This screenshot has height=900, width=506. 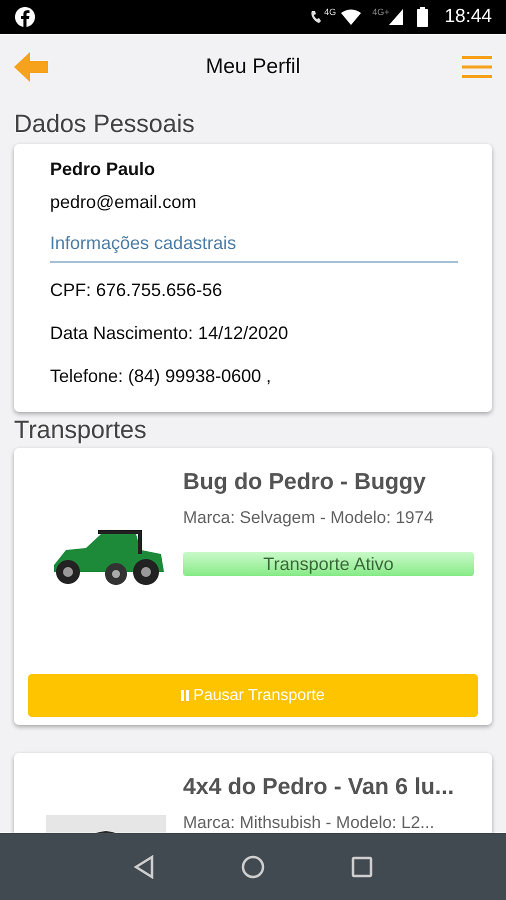 I want to click on section-heading: Dados Pessoais, so click(x=105, y=124).